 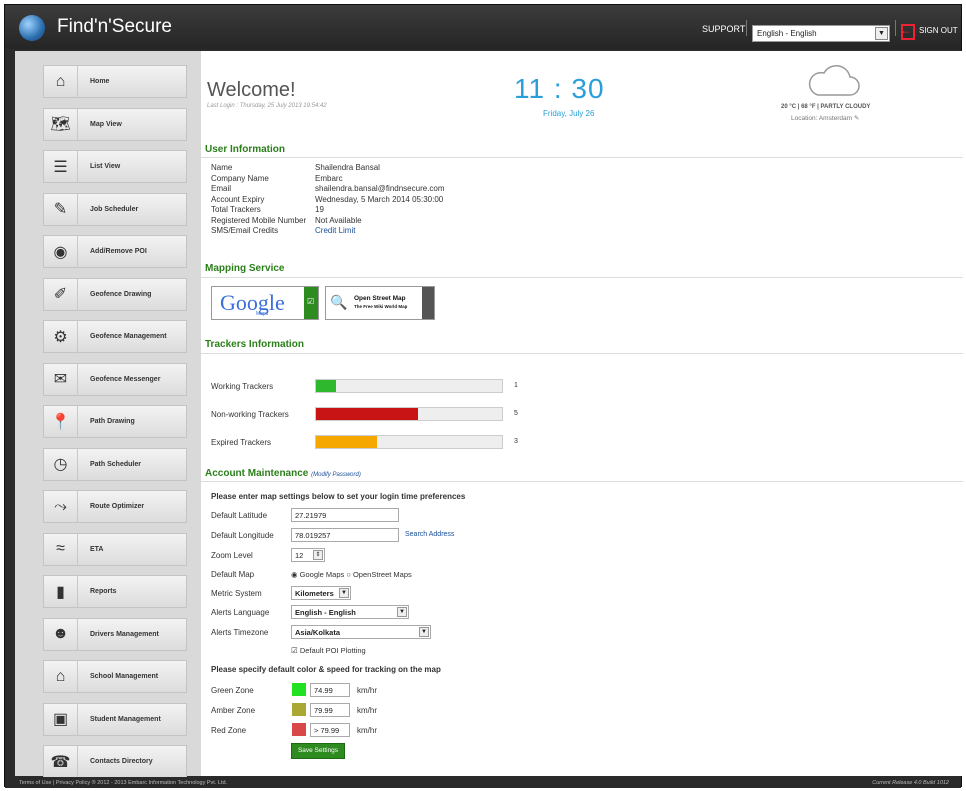 I want to click on sidebar-item: ✉ Geofence Messenger, so click(x=115, y=379).